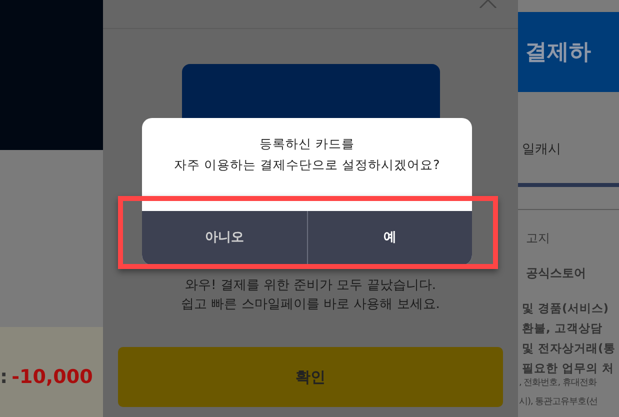  Describe the element at coordinates (562, 328) in the screenshot. I see `terms-text: 환불, 고객상담` at that location.